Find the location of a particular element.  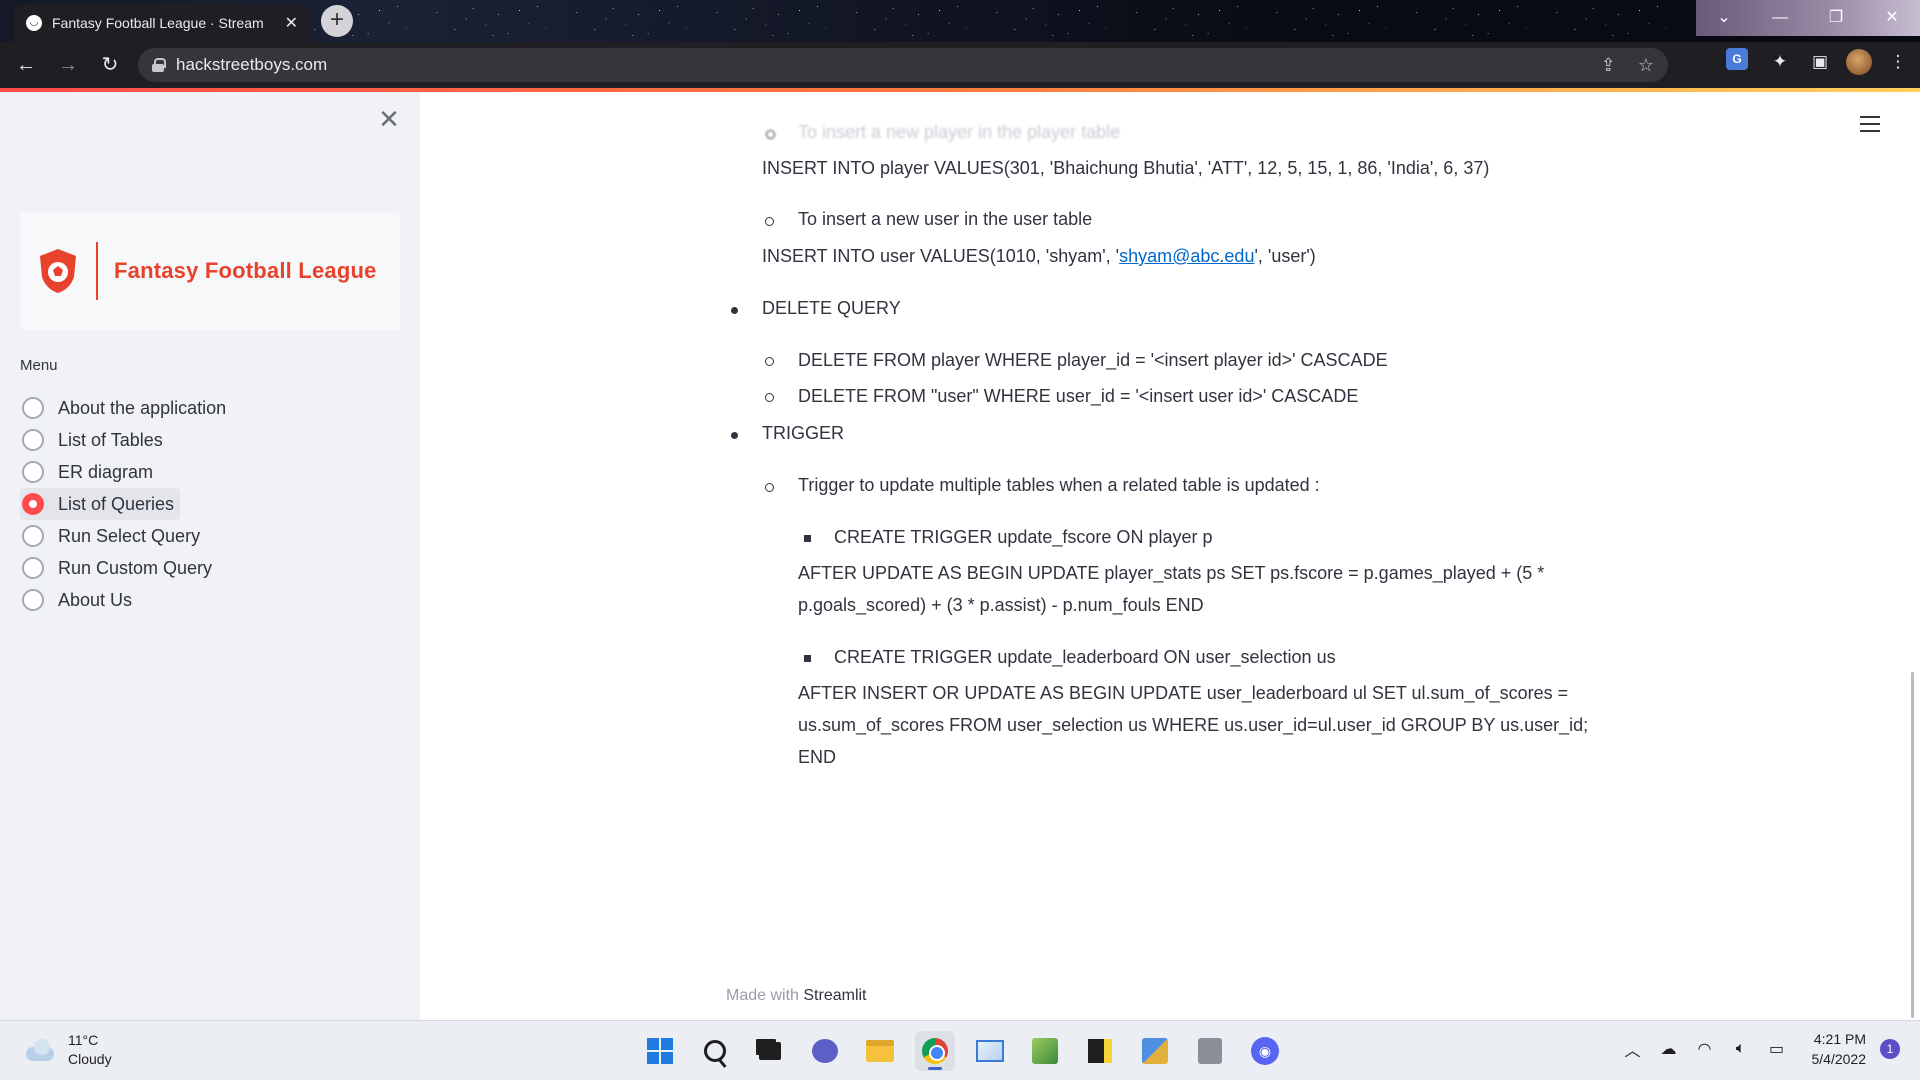

menu-item-about-application: About the application is located at coordinates (125, 408).